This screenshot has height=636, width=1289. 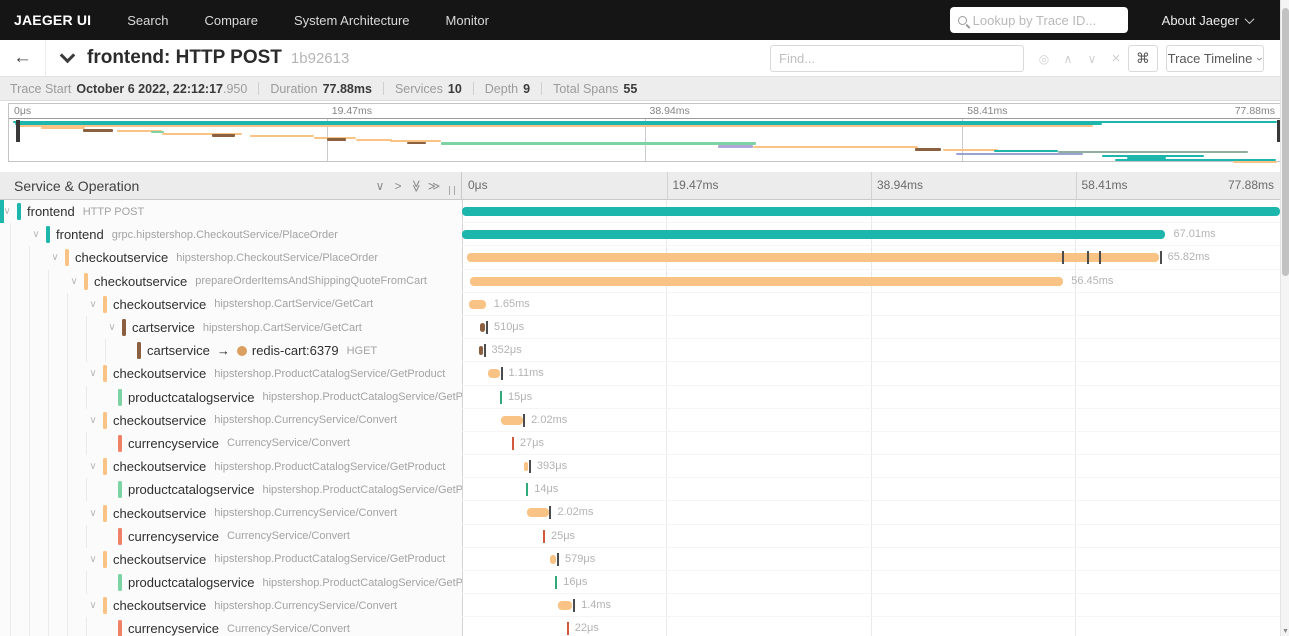 I want to click on nav-item-compare: Compare, so click(x=230, y=20).